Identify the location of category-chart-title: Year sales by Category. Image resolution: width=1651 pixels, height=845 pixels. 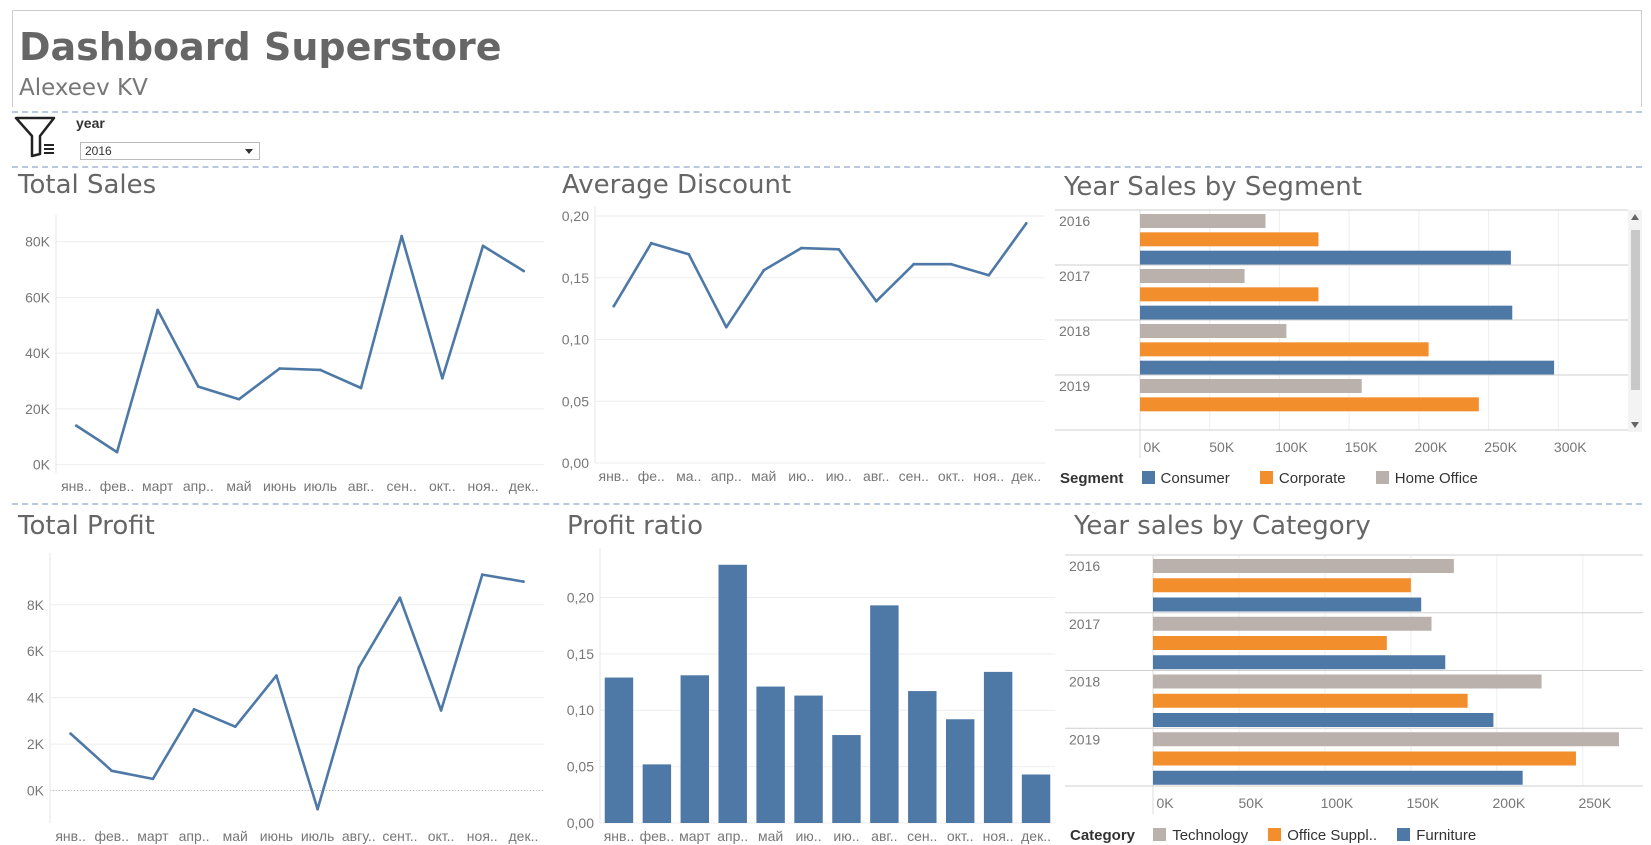
(1222, 526).